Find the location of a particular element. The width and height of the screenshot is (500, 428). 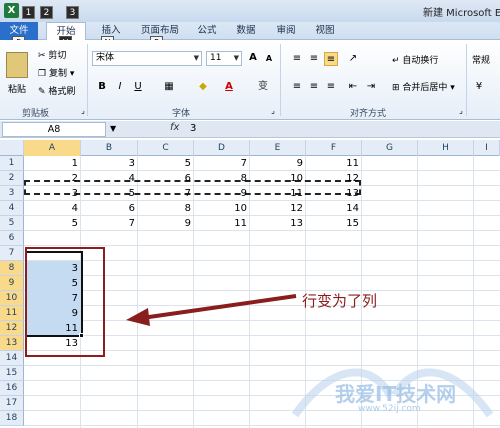

column-header-d: D is located at coordinates (222, 148).